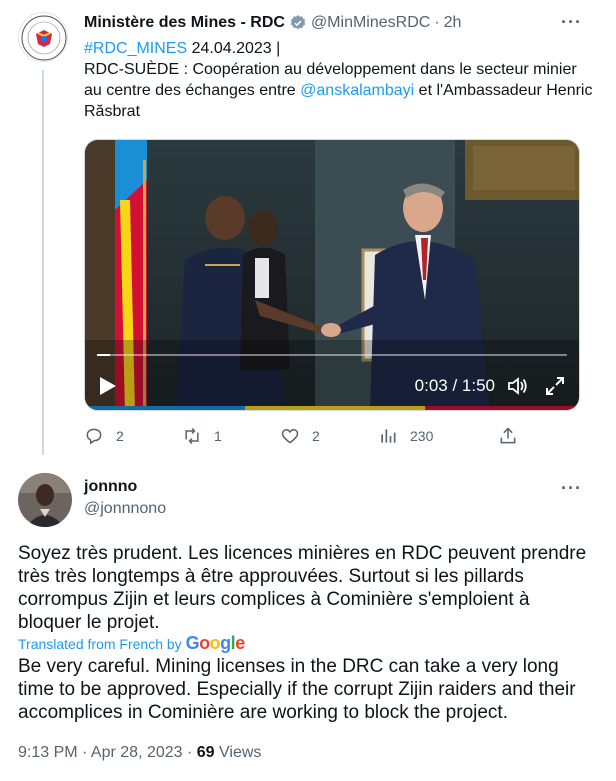 This screenshot has height=781, width=616. What do you see at coordinates (215, 643) in the screenshot?
I see `google-logo: Google` at bounding box center [215, 643].